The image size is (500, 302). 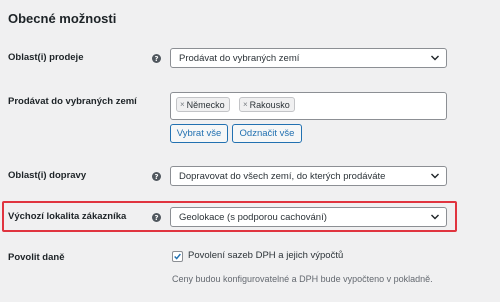 I want to click on countries-multiselect: × Německo × Rakousko, so click(x=308, y=106).